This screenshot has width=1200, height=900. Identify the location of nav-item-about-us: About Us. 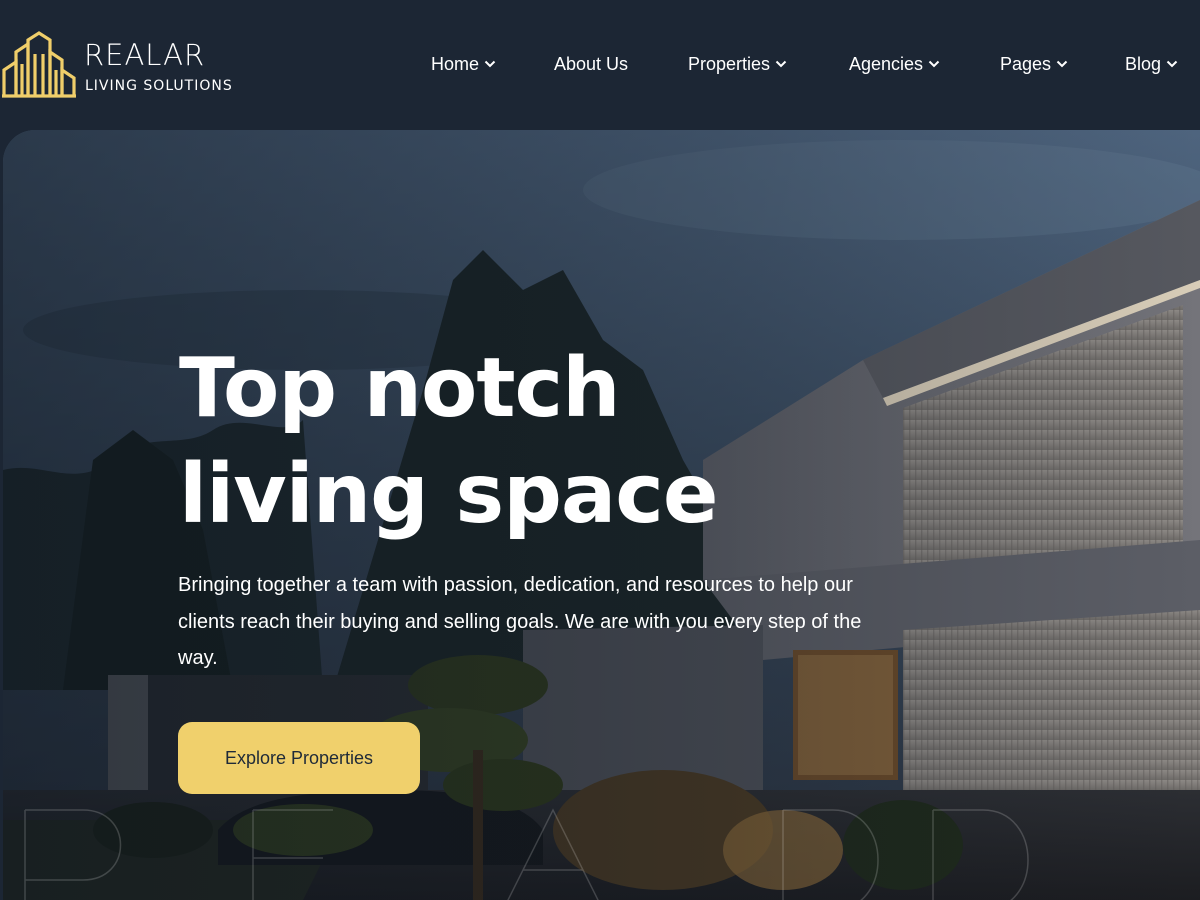
(591, 64).